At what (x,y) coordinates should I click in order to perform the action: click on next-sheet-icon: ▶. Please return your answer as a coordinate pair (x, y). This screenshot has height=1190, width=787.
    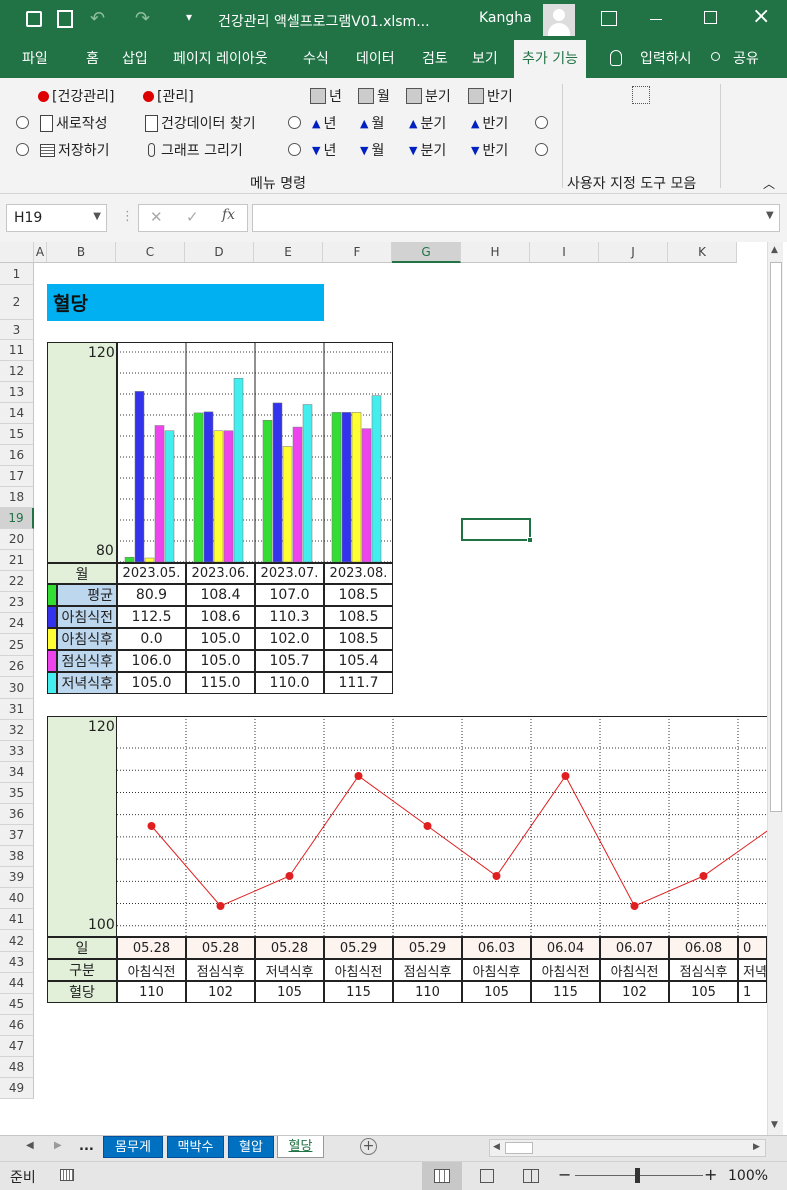
    Looking at the image, I should click on (58, 1145).